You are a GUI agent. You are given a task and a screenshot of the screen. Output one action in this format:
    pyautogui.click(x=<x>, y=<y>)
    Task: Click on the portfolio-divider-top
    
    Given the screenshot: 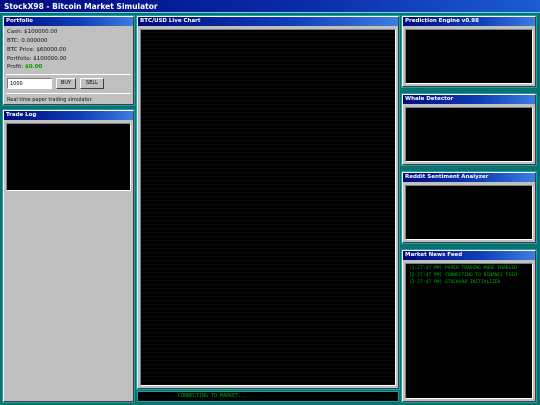 What is the action you would take?
    pyautogui.click(x=68, y=74)
    